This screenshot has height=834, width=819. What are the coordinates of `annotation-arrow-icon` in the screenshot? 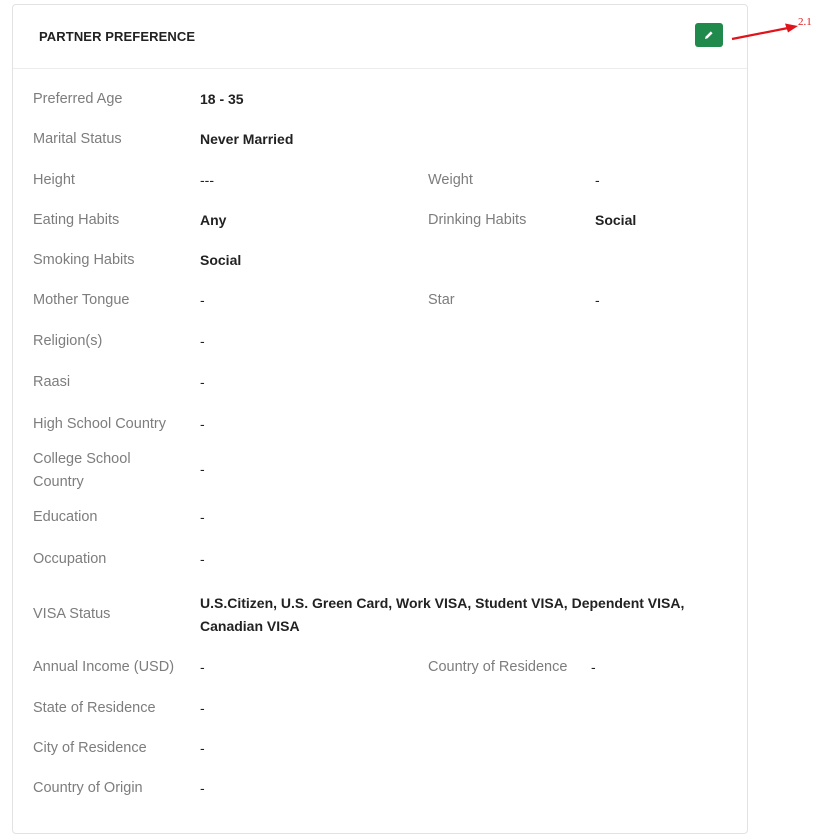 It's located at (764, 32).